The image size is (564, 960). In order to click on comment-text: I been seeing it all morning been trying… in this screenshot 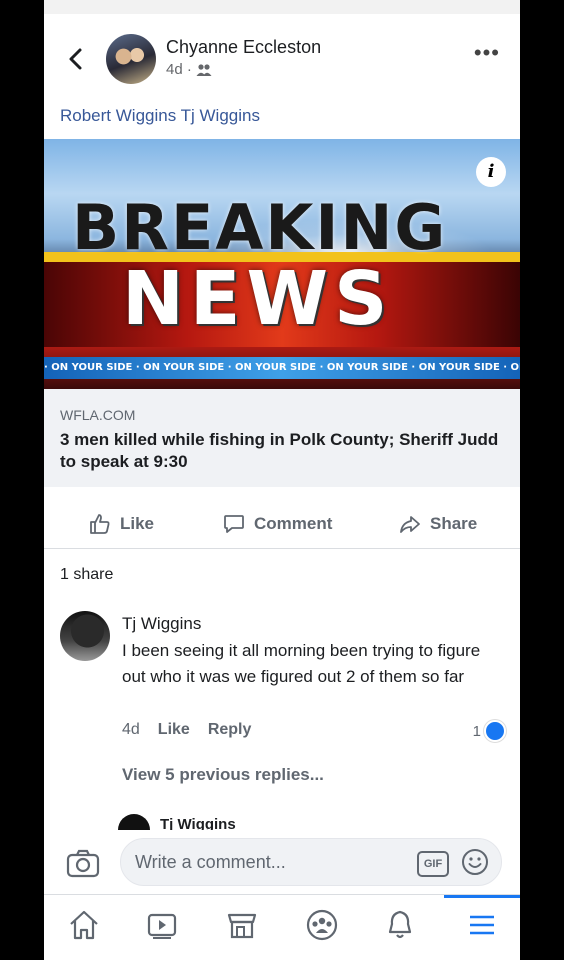, I will do `click(301, 663)`.